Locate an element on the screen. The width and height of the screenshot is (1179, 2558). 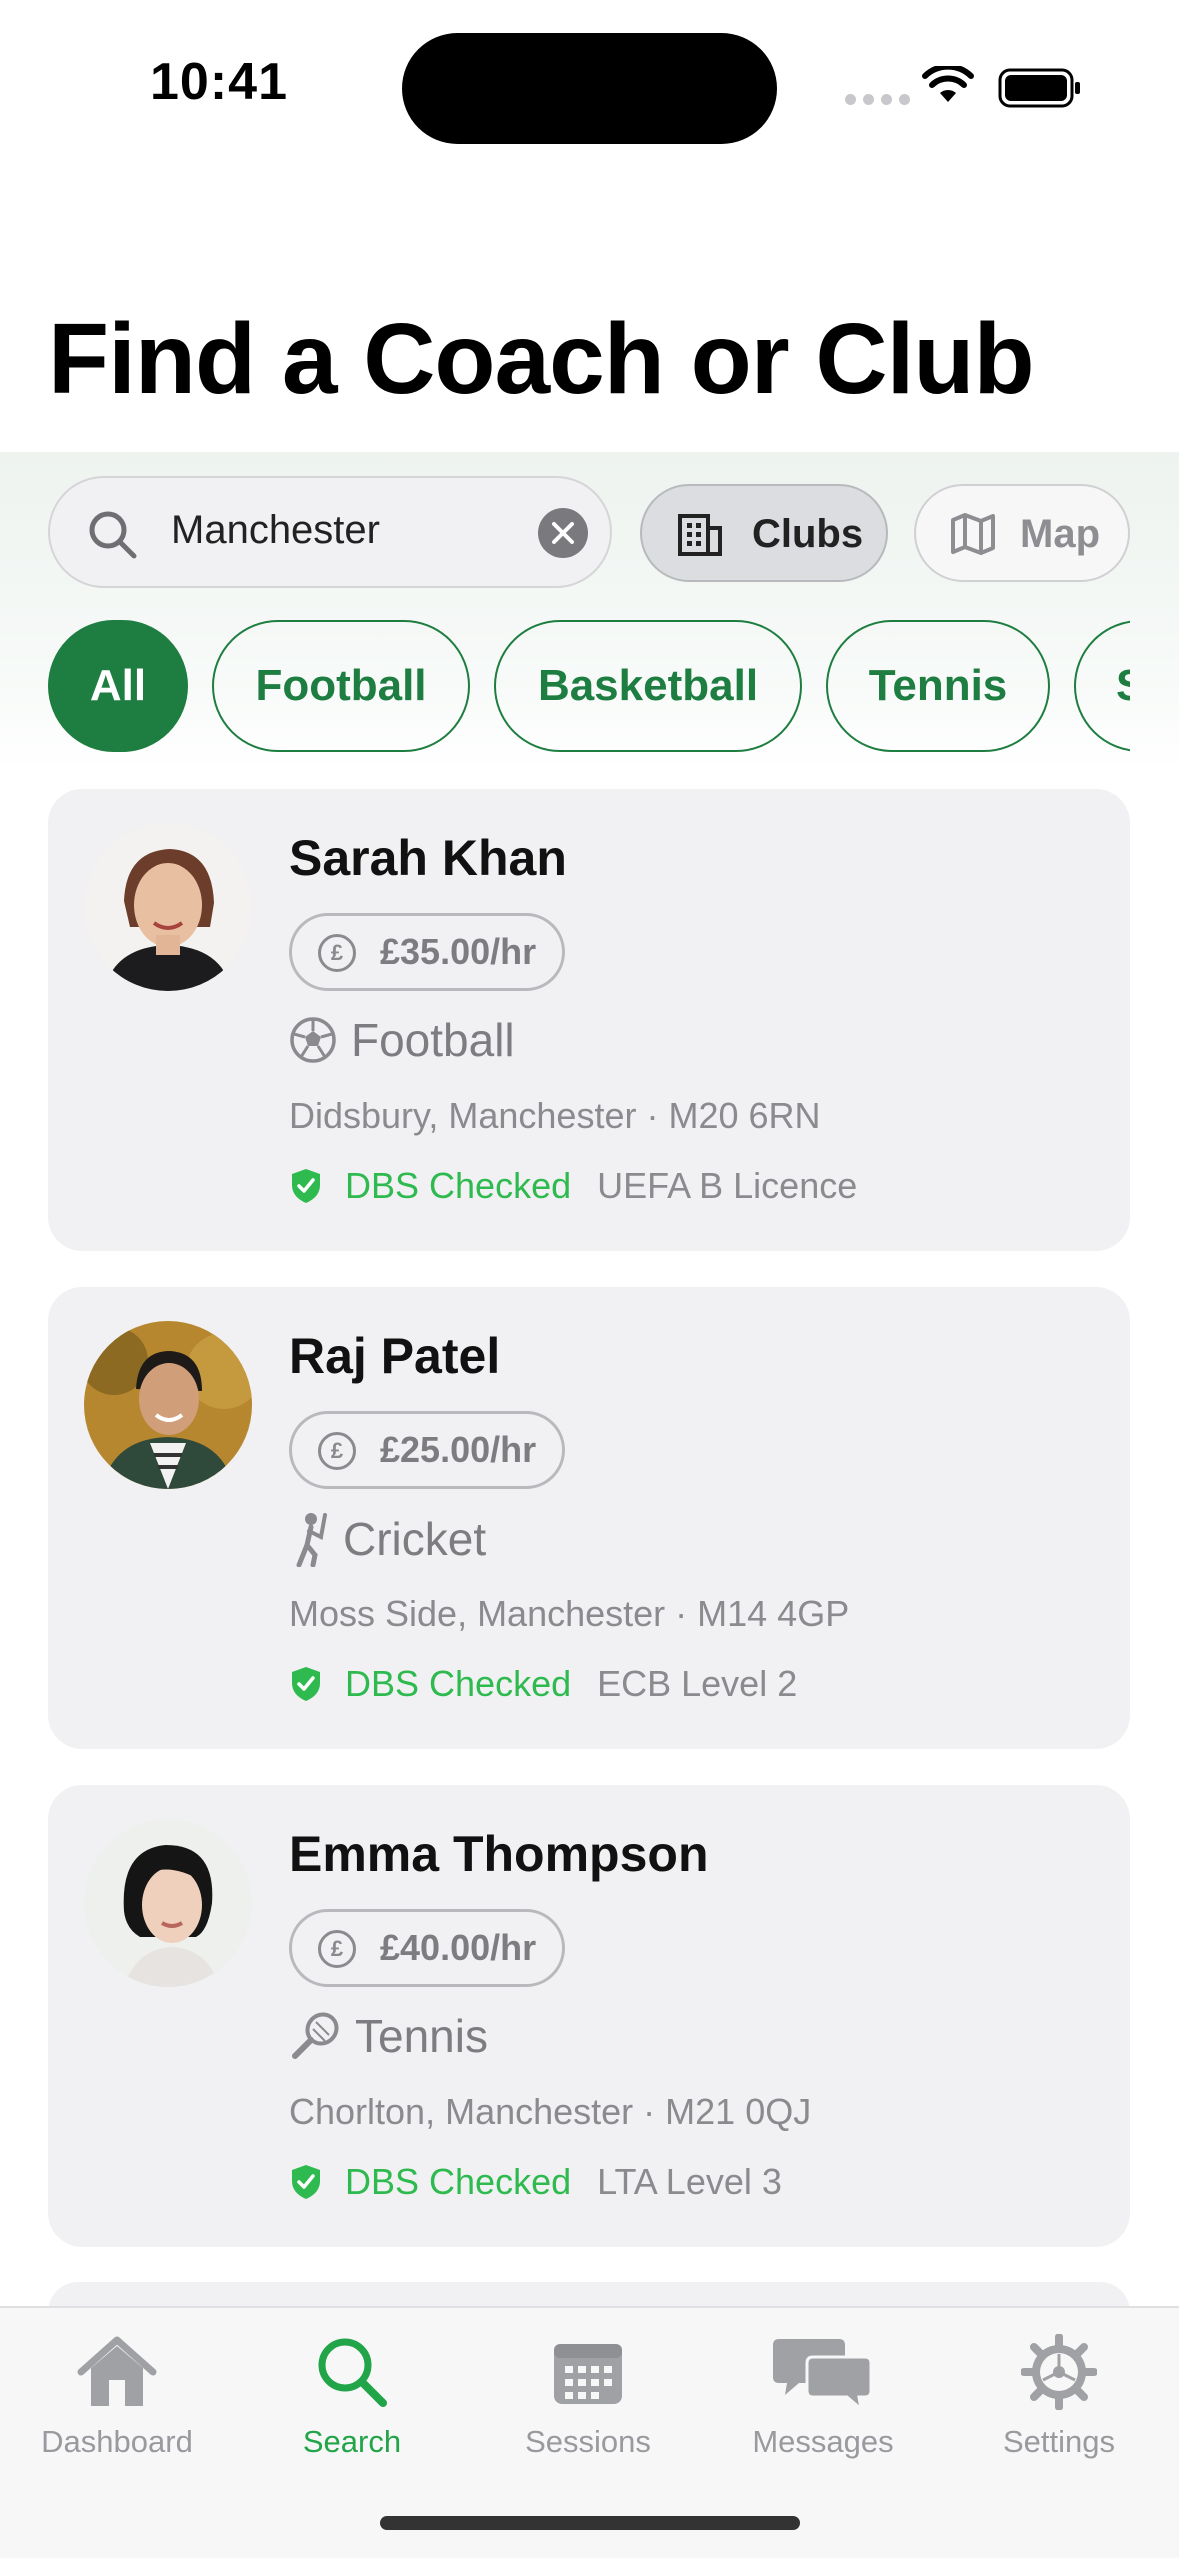
filter-chip-all: All is located at coordinates (118, 686).